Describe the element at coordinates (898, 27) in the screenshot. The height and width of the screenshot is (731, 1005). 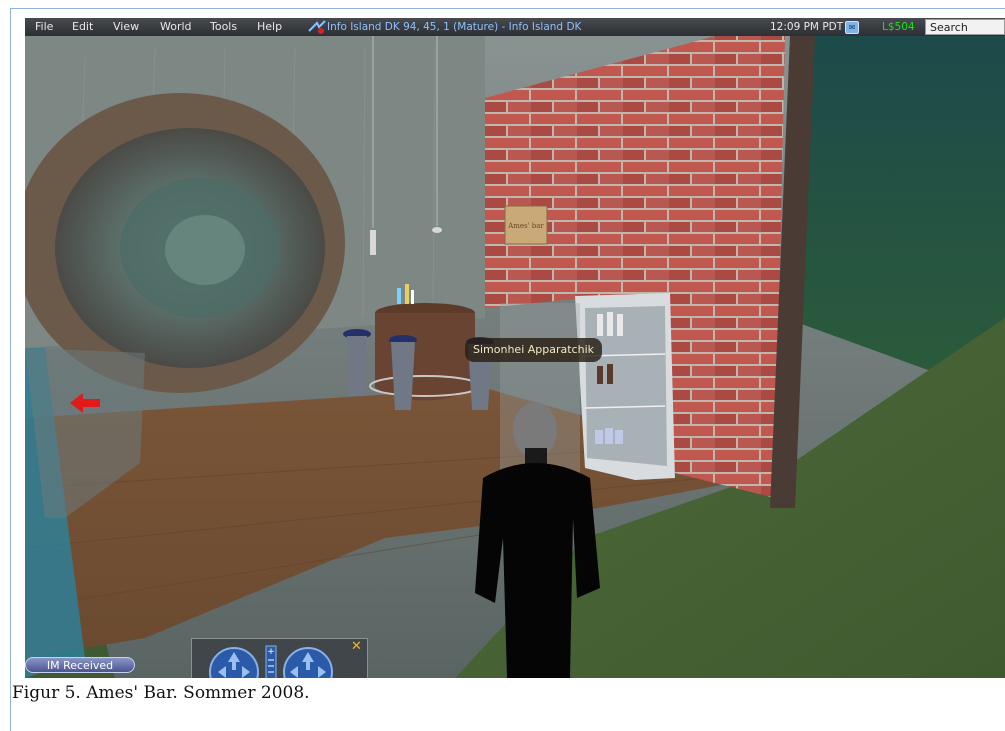
I see `balance: L$504` at that location.